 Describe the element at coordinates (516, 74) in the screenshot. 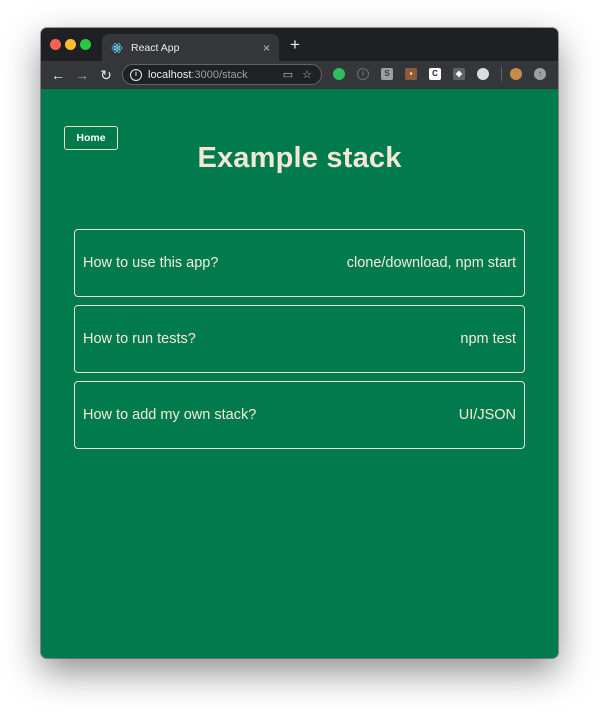

I see `avatar` at that location.